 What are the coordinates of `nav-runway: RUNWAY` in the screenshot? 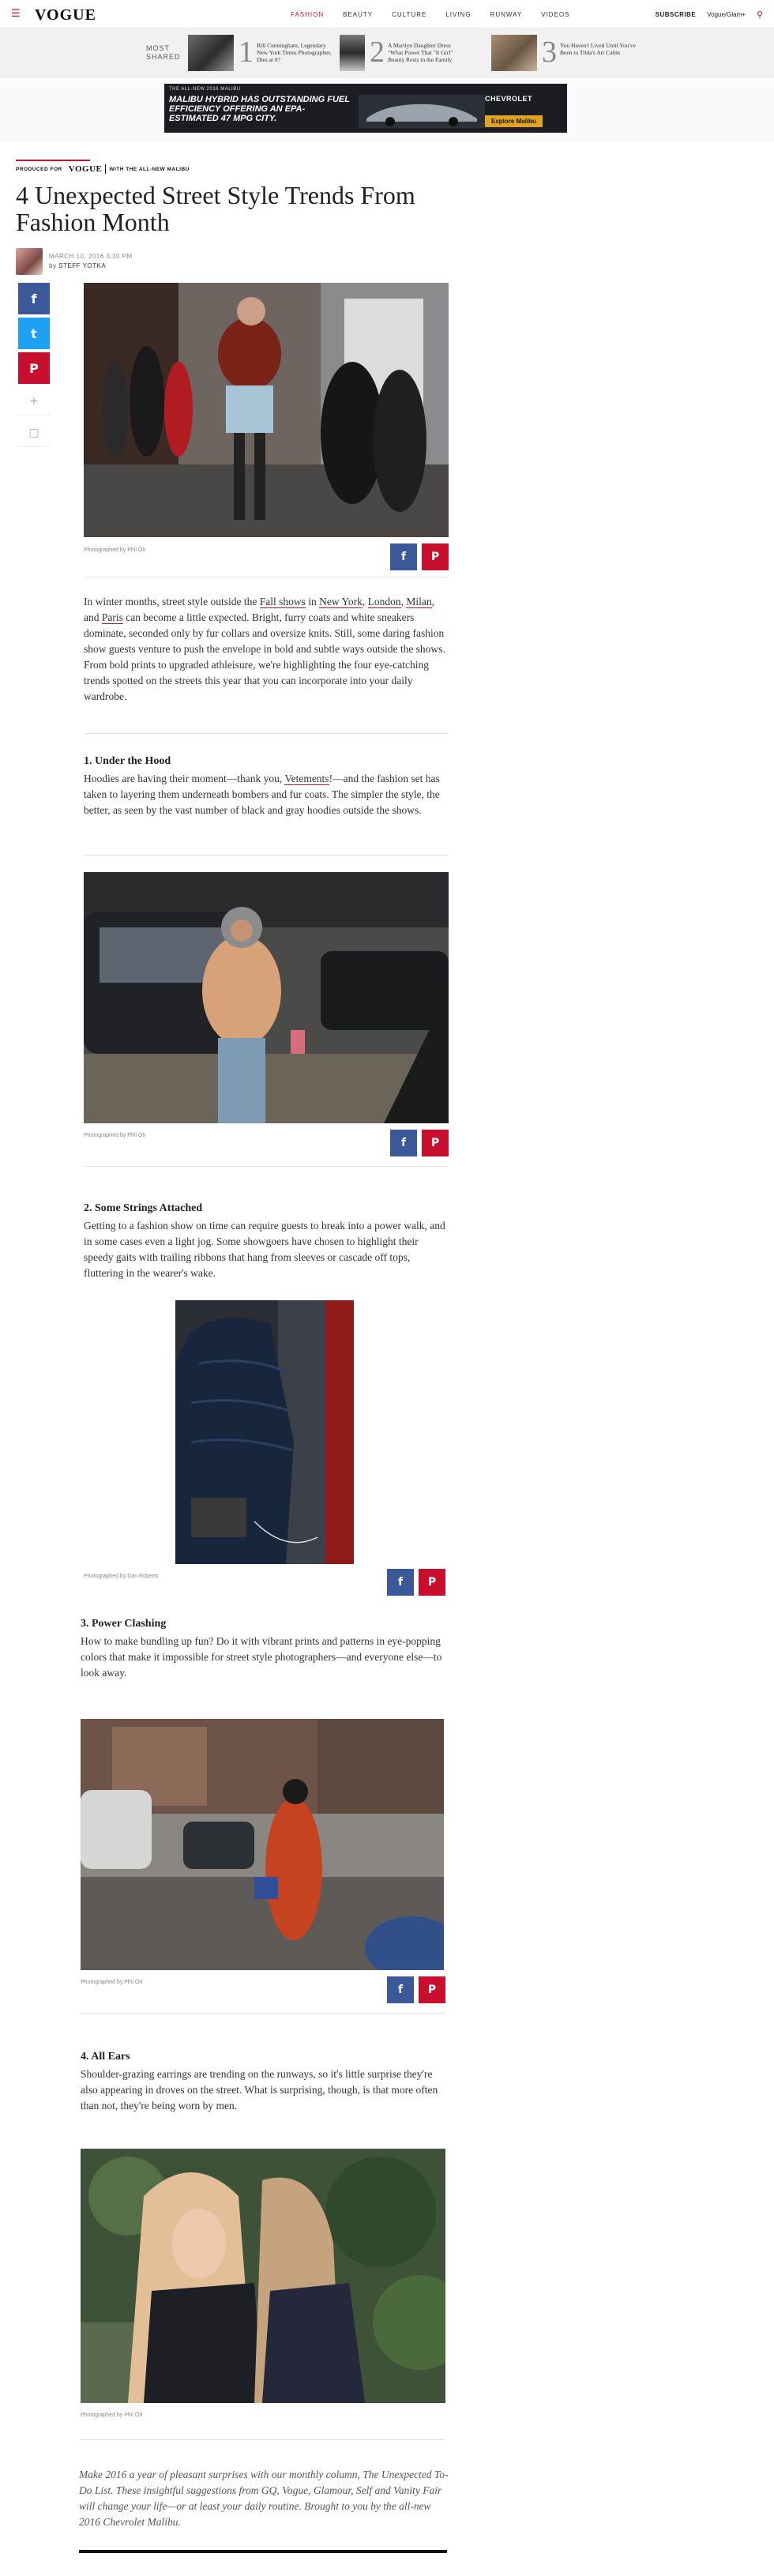 It's located at (507, 15).